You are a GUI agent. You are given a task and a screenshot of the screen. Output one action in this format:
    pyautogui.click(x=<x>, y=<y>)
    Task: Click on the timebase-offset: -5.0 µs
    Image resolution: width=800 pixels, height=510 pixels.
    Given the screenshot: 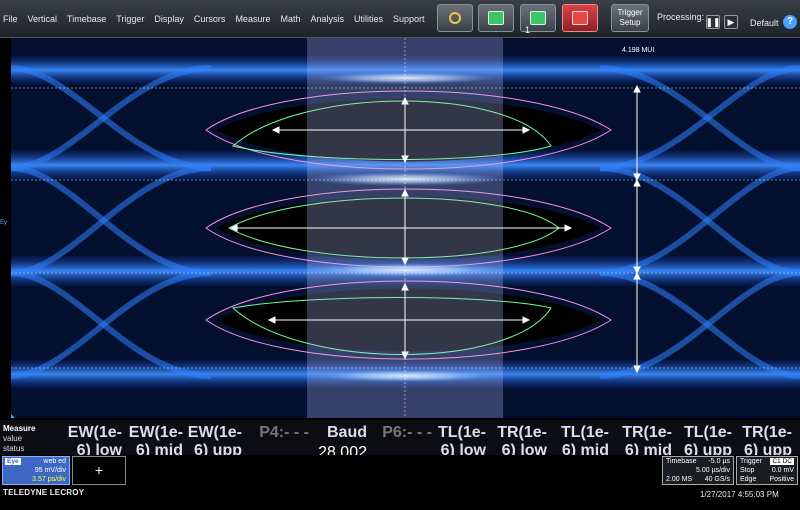 What is the action you would take?
    pyautogui.click(x=719, y=461)
    